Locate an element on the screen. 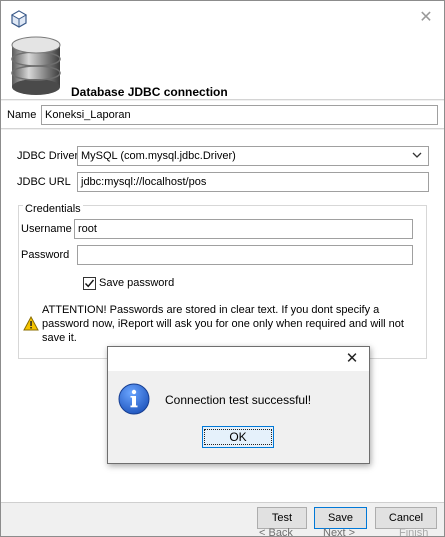 Image resolution: width=445 pixels, height=537 pixels. cancel-button: Cancel is located at coordinates (406, 518).